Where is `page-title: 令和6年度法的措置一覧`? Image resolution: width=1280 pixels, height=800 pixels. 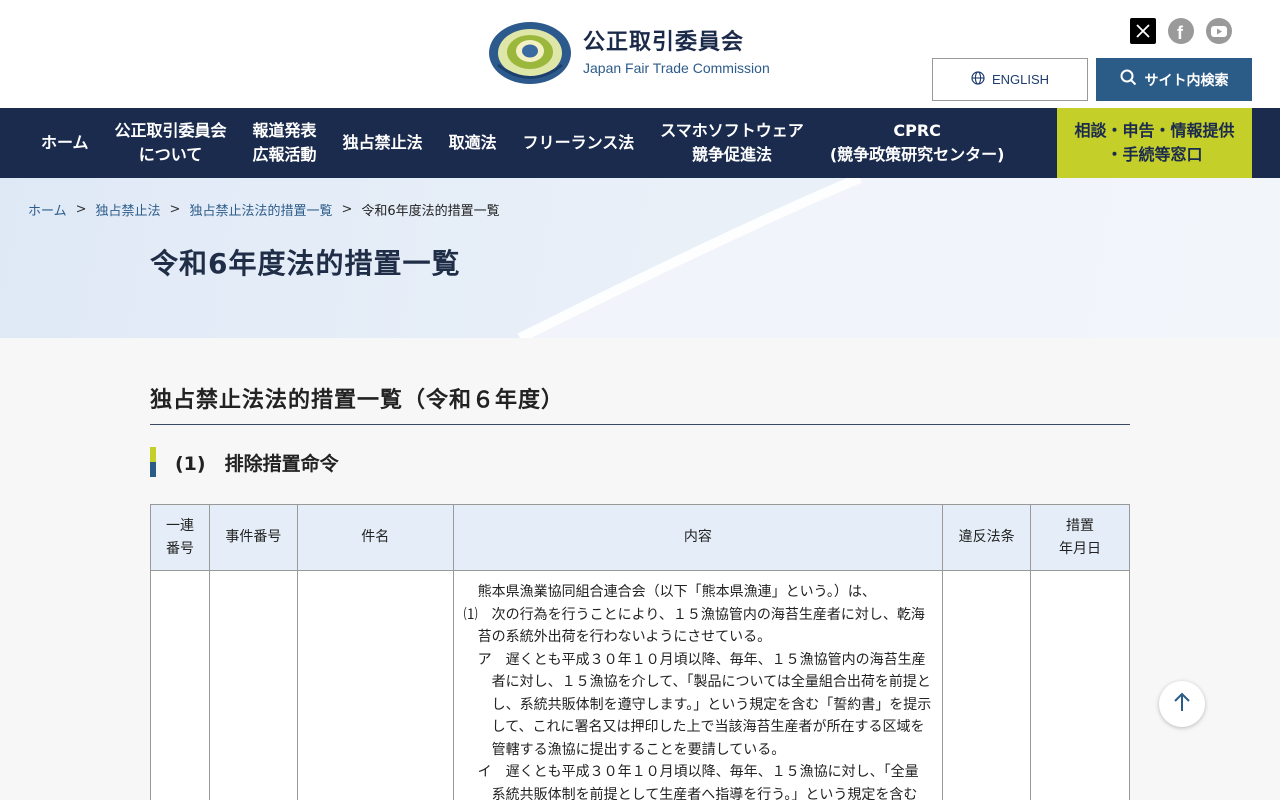
page-title: 令和6年度法的措置一覧 is located at coordinates (305, 263).